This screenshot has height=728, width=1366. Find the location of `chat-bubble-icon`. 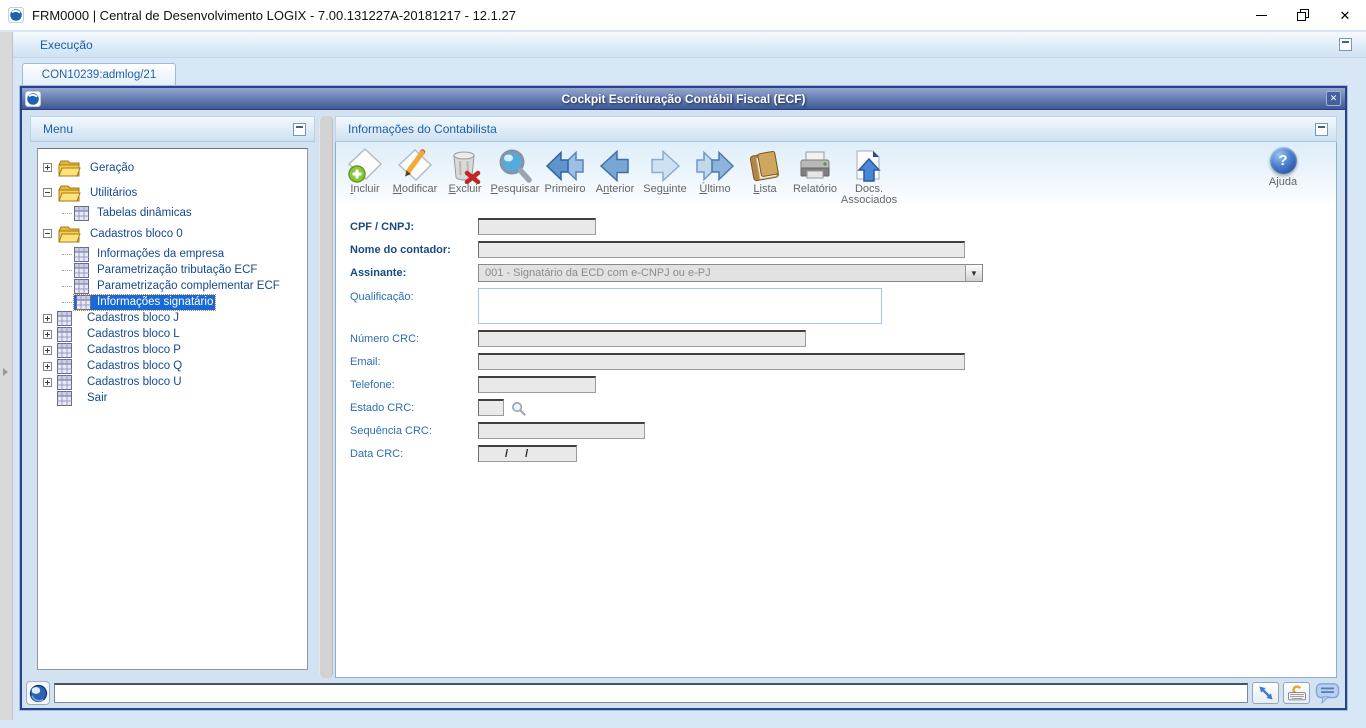

chat-bubble-icon is located at coordinates (1327, 693).